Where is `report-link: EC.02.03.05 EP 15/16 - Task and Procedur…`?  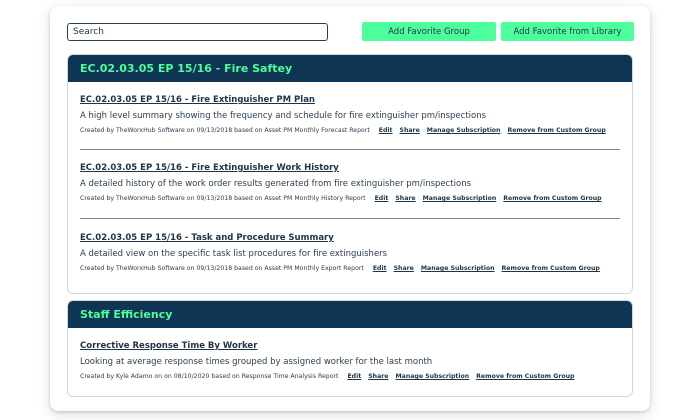 report-link: EC.02.03.05 EP 15/16 - Task and Procedur… is located at coordinates (350, 238).